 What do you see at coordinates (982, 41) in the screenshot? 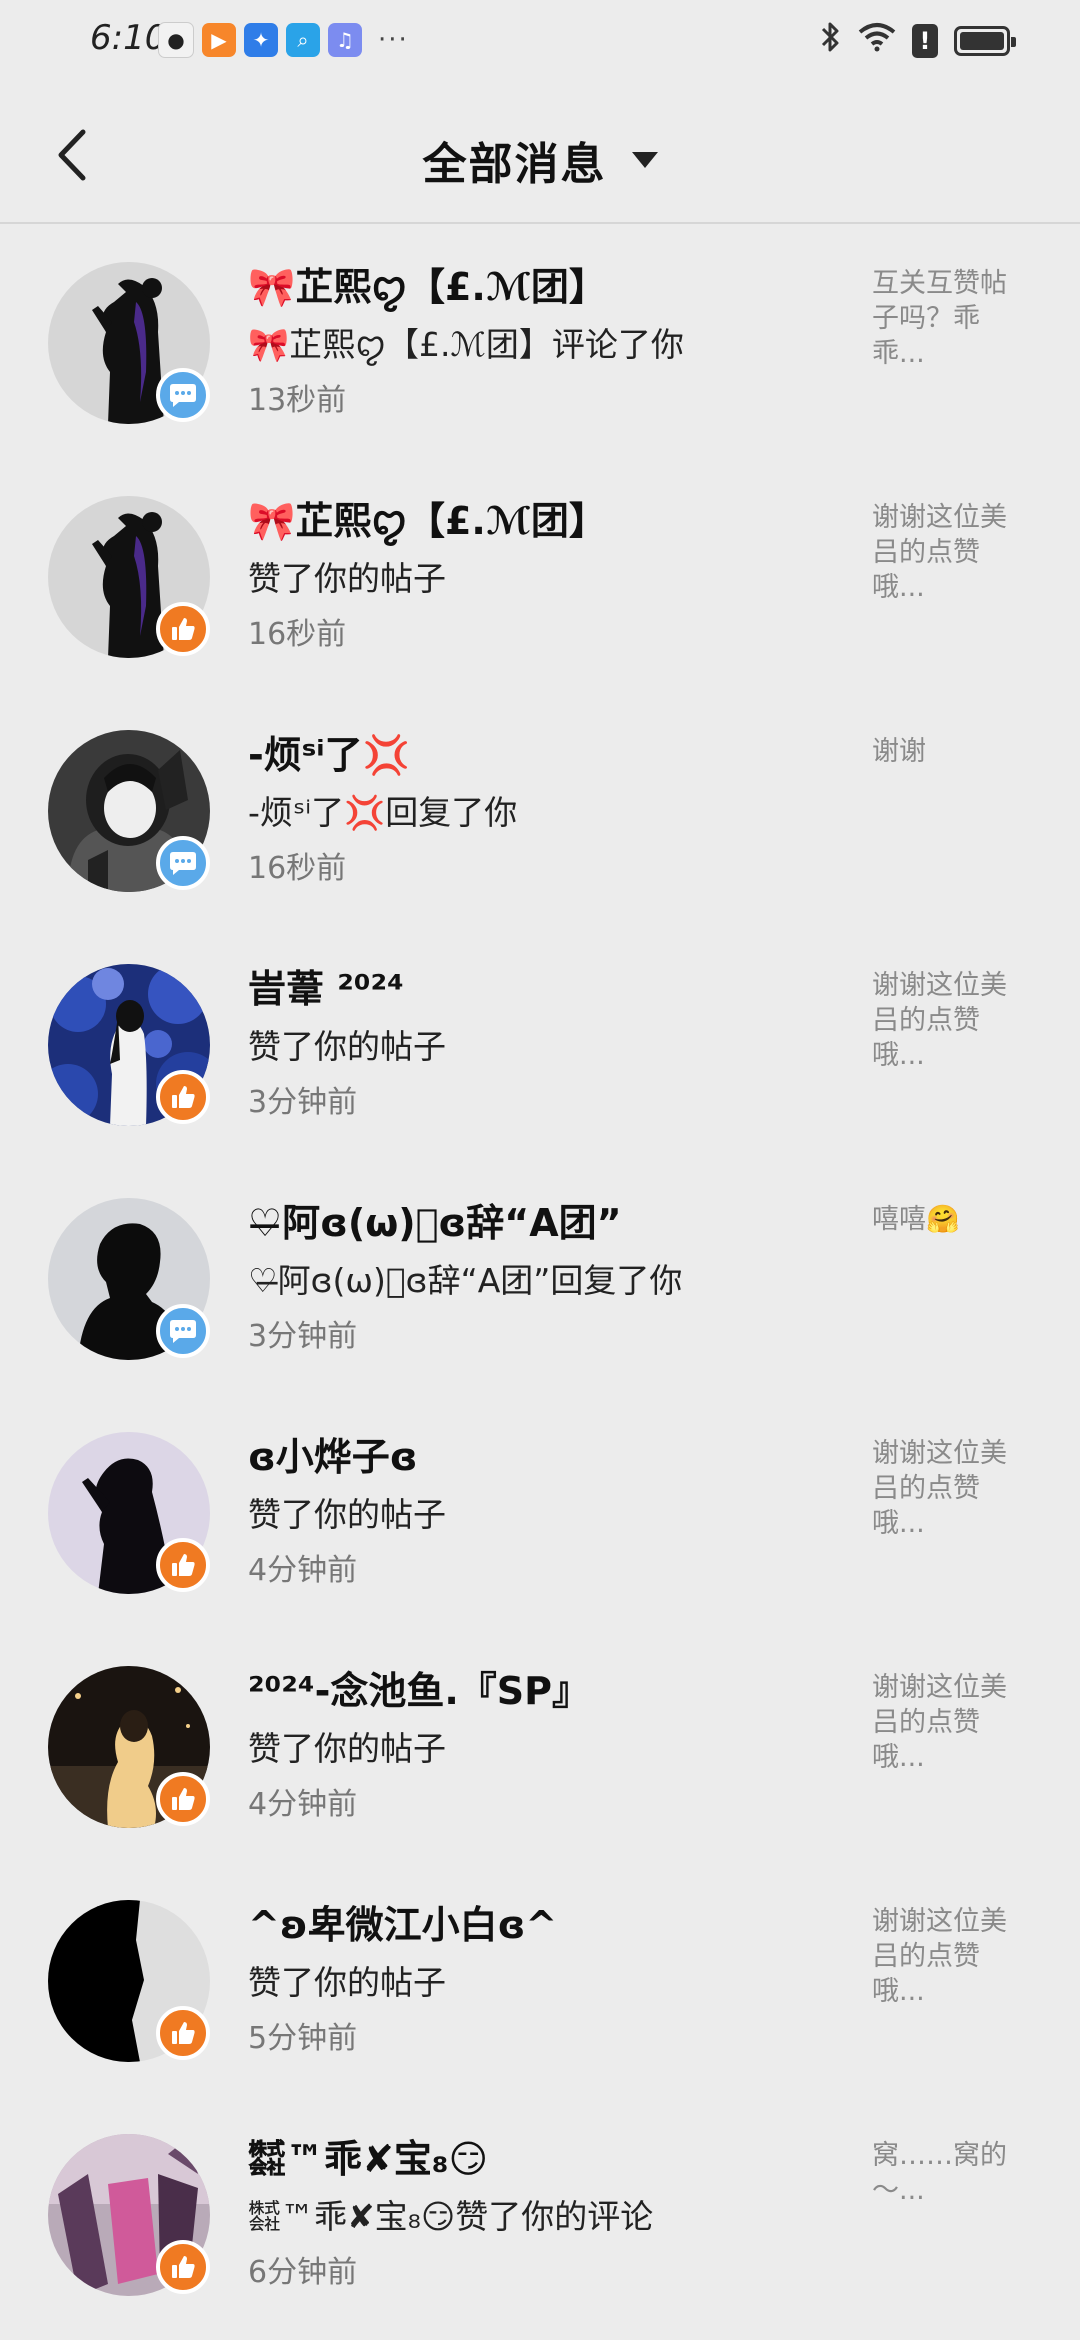
I see `battery-fill` at bounding box center [982, 41].